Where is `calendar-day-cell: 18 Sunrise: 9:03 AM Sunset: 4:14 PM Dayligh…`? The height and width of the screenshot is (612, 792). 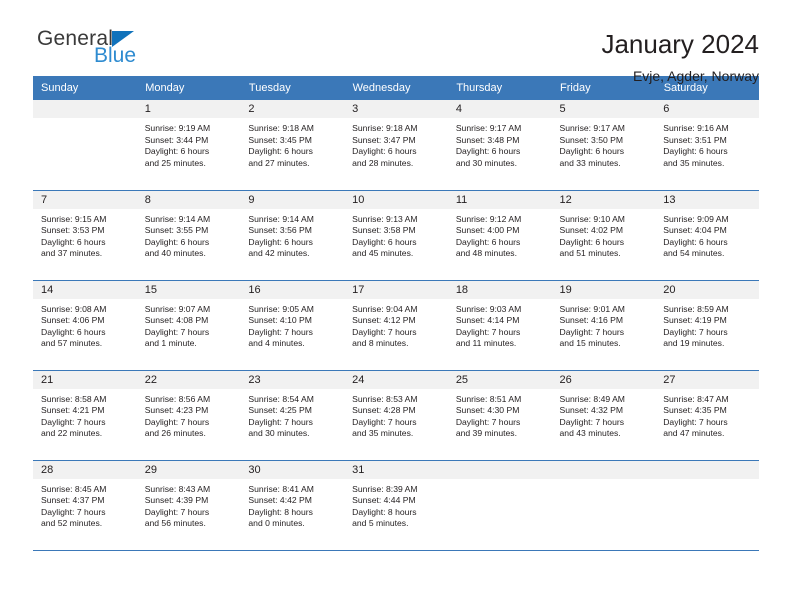 calendar-day-cell: 18 Sunrise: 9:03 AM Sunset: 4:14 PM Dayligh… is located at coordinates (499, 325).